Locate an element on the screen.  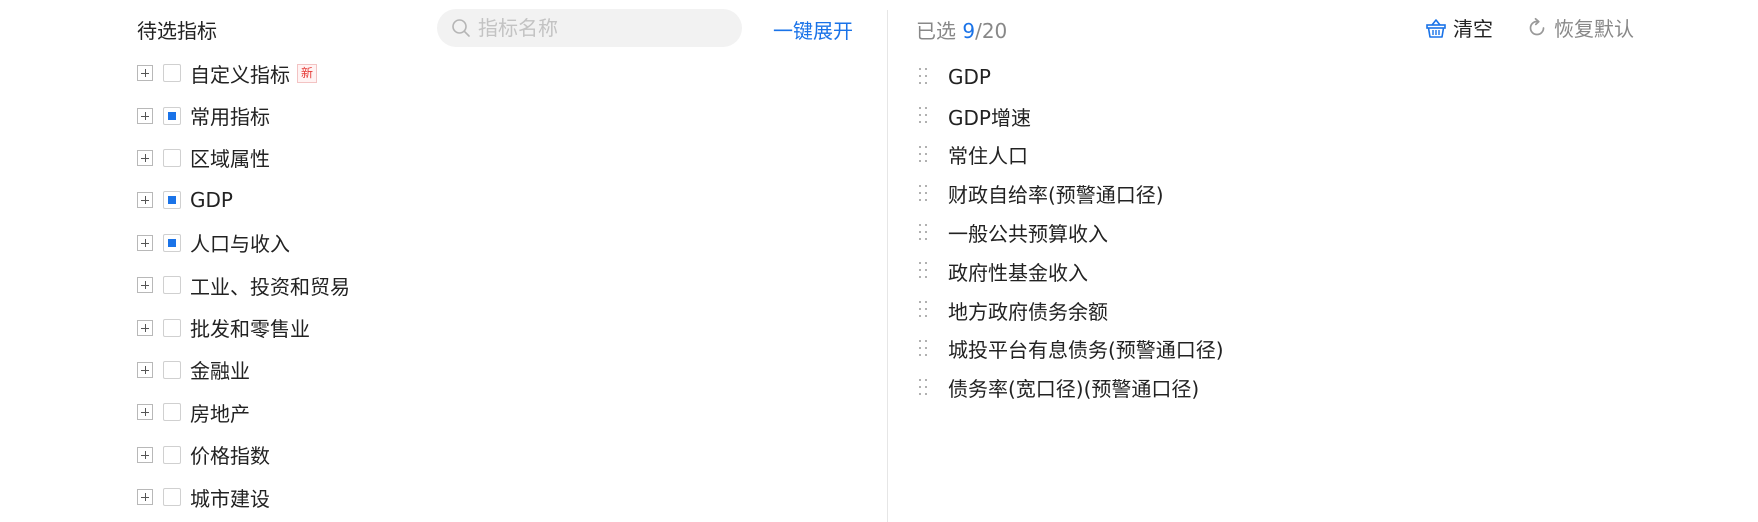
selected-item: 一般公共预算收入 is located at coordinates (1071, 232).